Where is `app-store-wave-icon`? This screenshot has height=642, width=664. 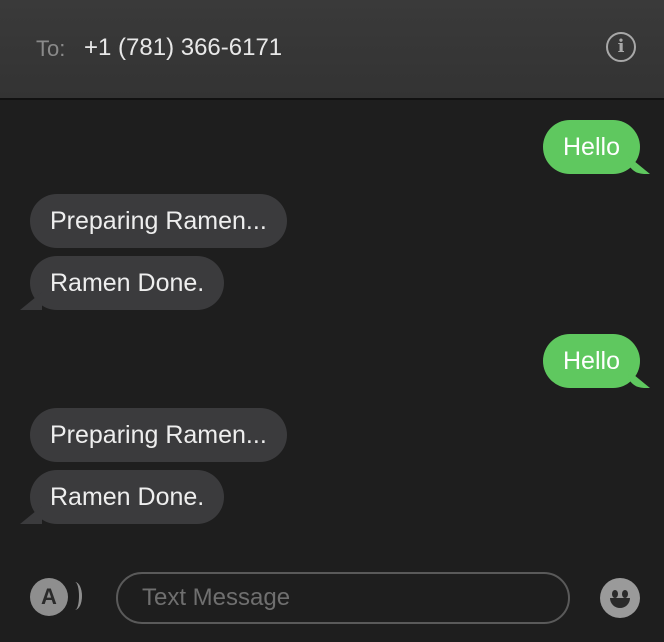 app-store-wave-icon is located at coordinates (75, 596).